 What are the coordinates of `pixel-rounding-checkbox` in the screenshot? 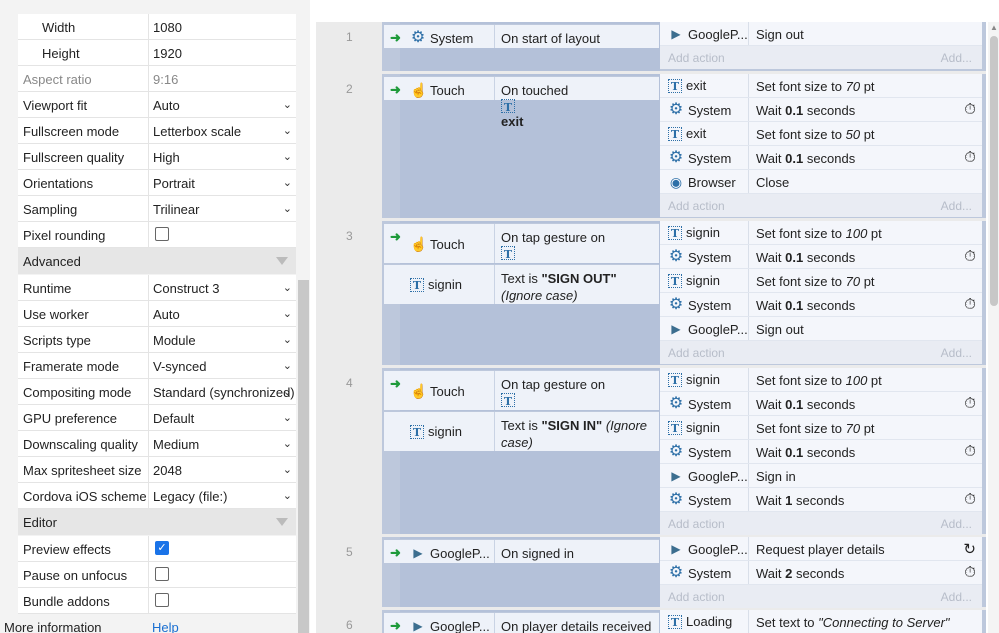 It's located at (162, 234).